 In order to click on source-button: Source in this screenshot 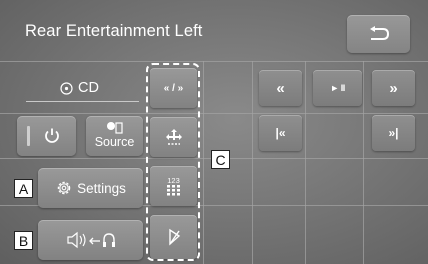, I will do `click(114, 136)`.